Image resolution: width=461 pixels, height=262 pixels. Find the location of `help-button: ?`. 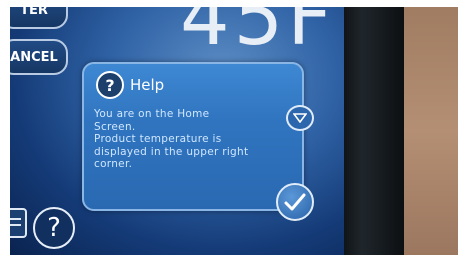

help-button: ? is located at coordinates (54, 228).